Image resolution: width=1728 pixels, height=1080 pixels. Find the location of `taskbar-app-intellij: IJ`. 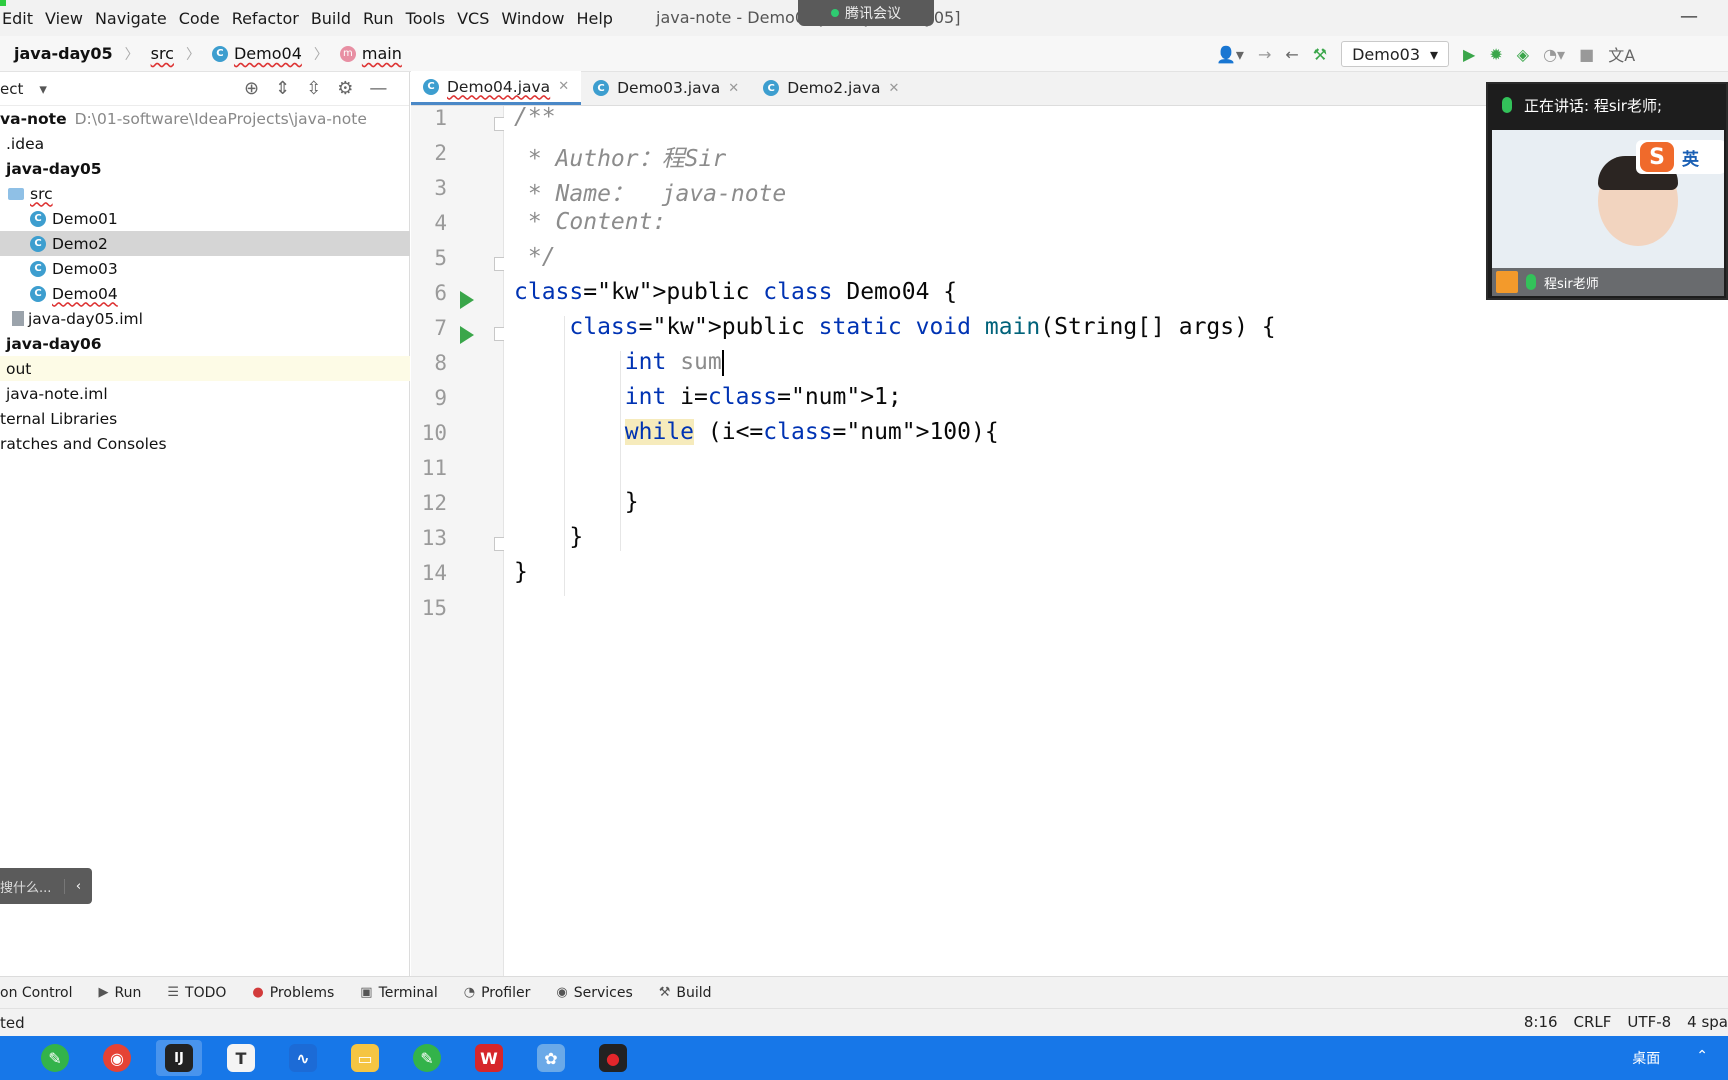

taskbar-app-intellij: IJ is located at coordinates (179, 1058).